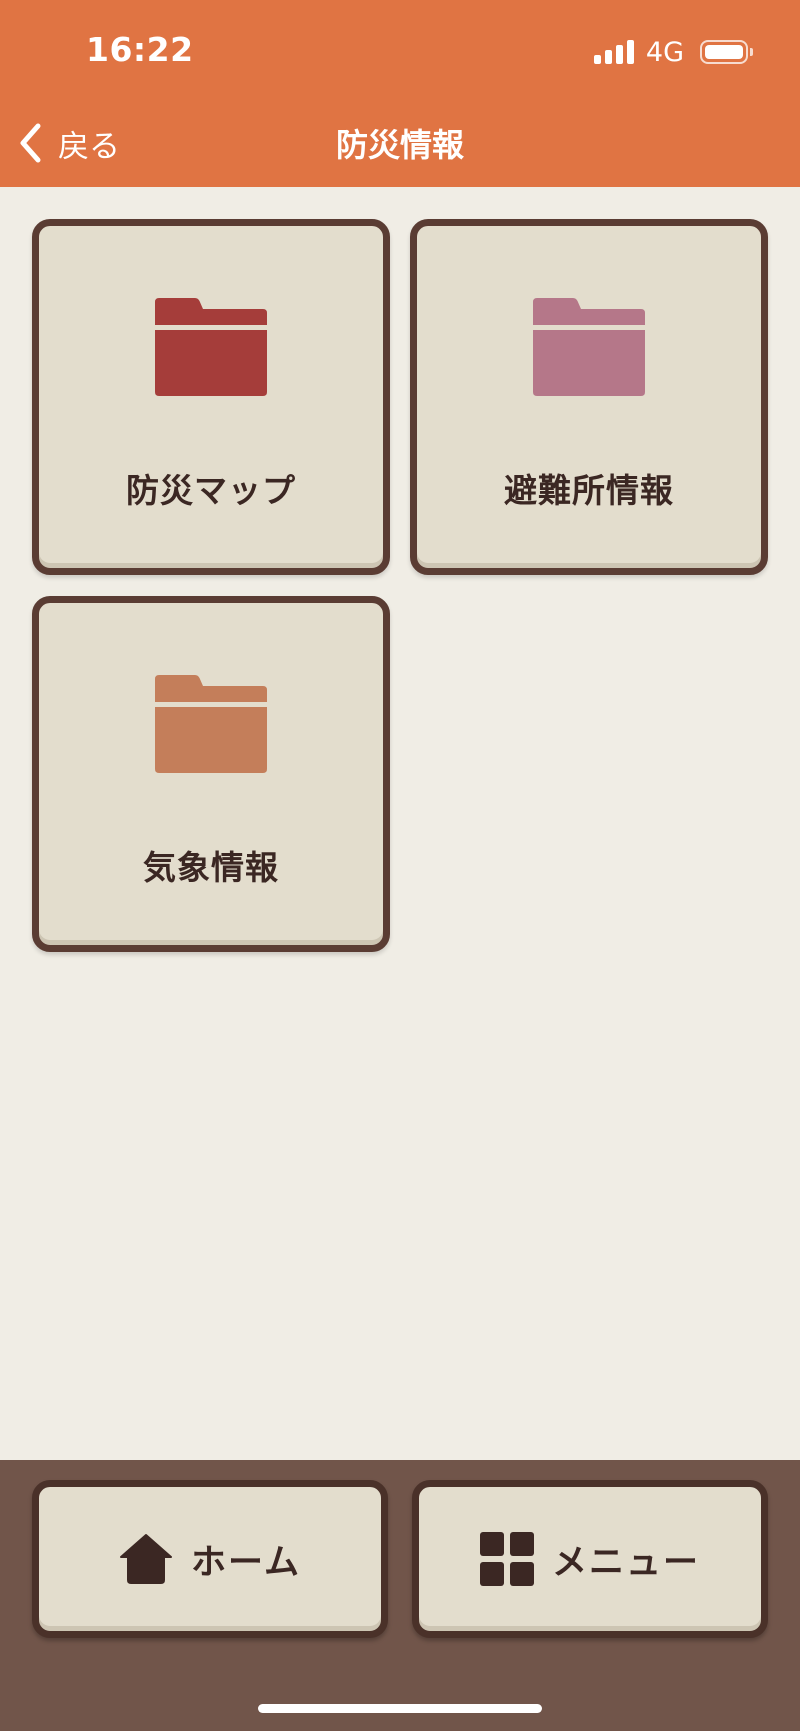  I want to click on status-indicators: 4G, so click(673, 52).